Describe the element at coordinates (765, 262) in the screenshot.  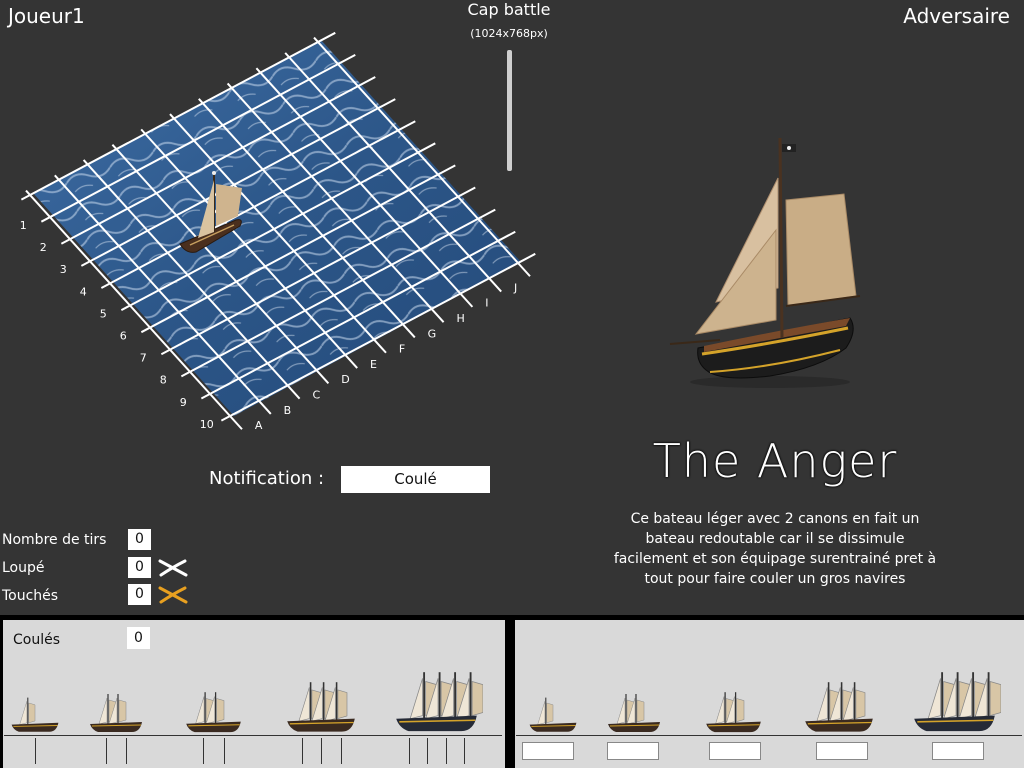
I see `selected-ship-icon` at that location.